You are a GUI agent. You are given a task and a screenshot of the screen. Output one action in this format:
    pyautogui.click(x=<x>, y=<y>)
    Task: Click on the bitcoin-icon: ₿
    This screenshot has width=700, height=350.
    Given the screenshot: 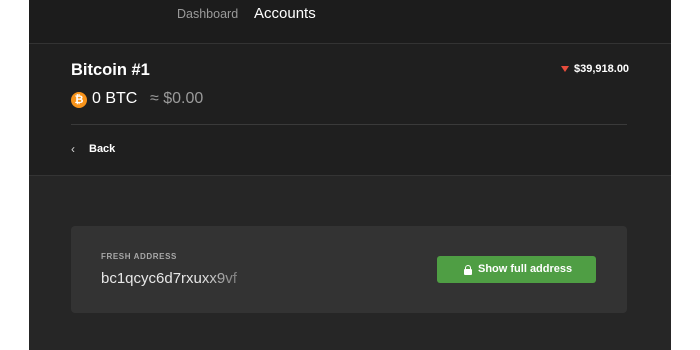 What is the action you would take?
    pyautogui.click(x=79, y=100)
    